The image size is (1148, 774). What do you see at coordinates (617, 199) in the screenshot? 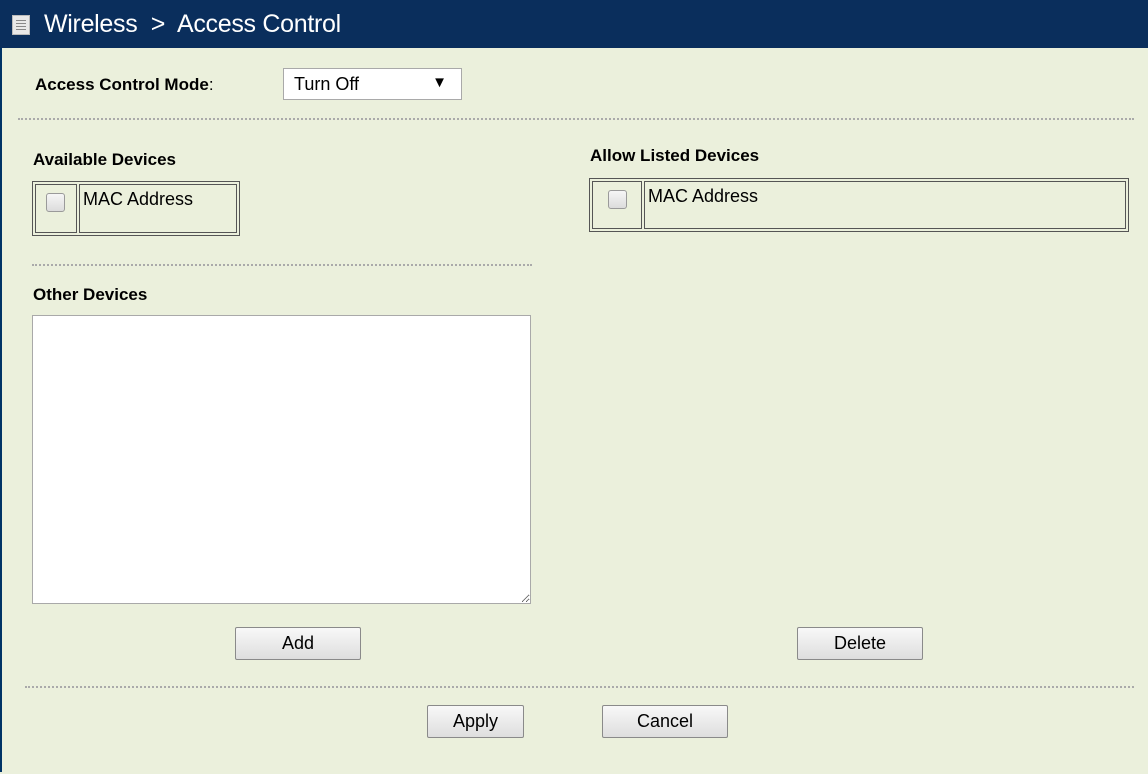
I see `allowed-select-all-checkbox` at bounding box center [617, 199].